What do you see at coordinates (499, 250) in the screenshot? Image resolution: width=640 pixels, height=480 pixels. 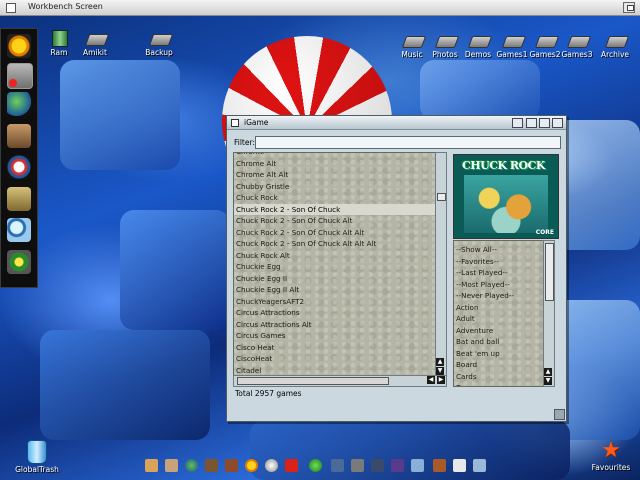 I see `category-list-item: --Show All--` at bounding box center [499, 250].